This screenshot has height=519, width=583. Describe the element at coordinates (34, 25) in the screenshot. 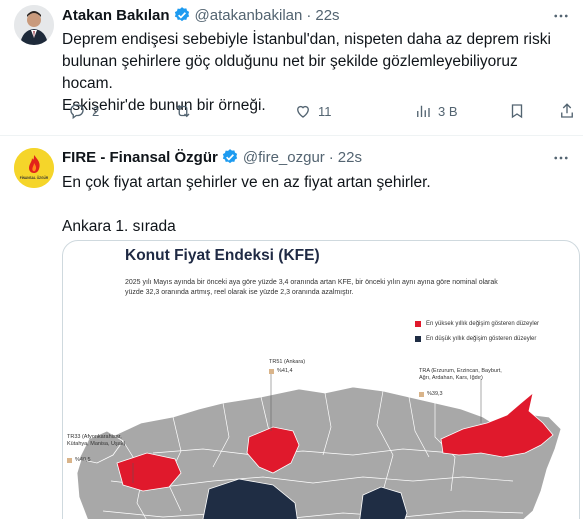

I see `avatar` at that location.